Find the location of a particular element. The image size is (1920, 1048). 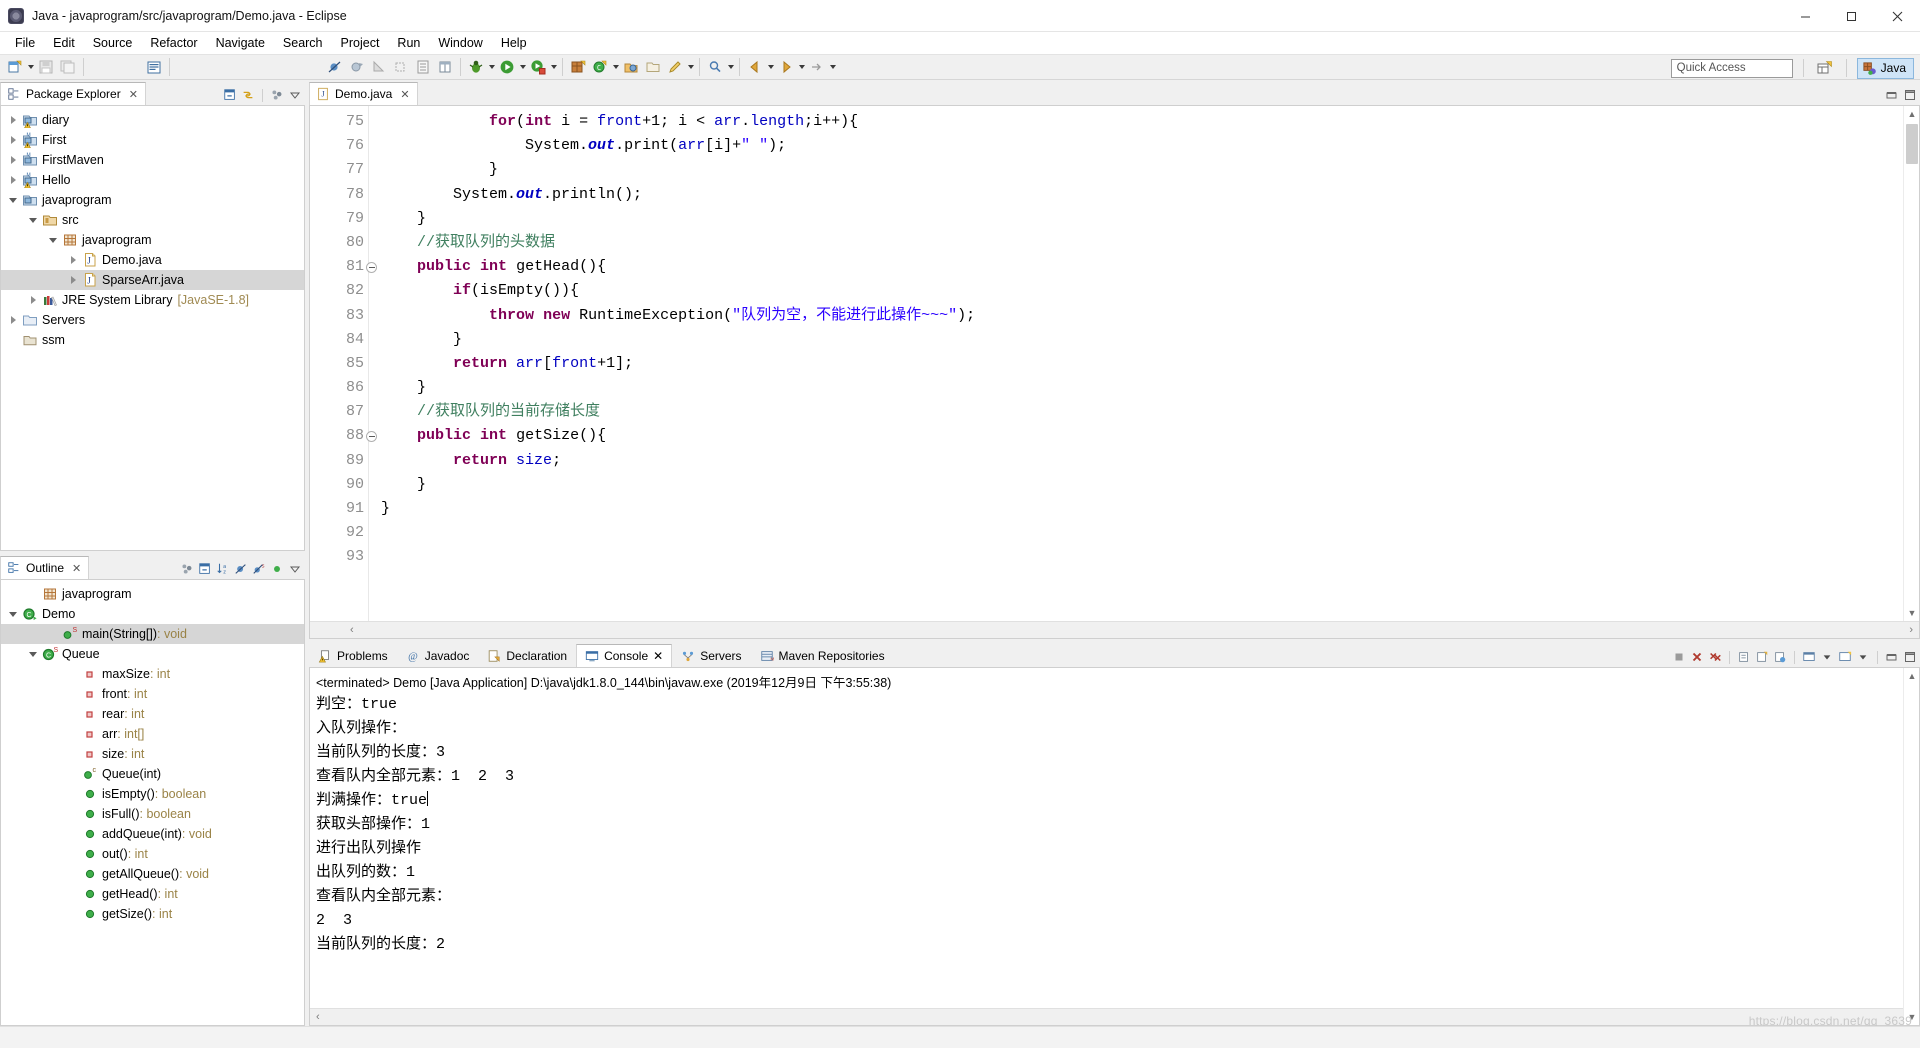

save-all-icon is located at coordinates (68, 67).